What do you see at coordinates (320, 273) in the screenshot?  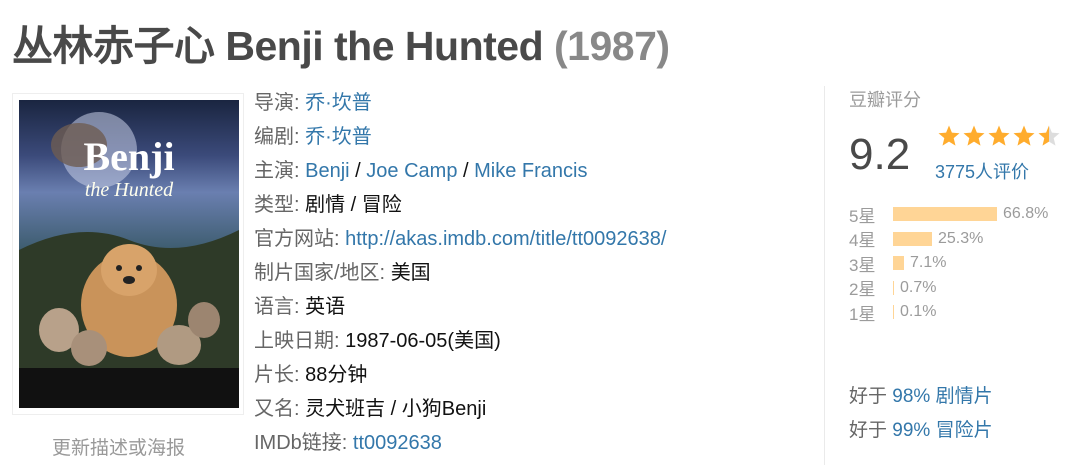 I see `country-label: 制片国家/地区:` at bounding box center [320, 273].